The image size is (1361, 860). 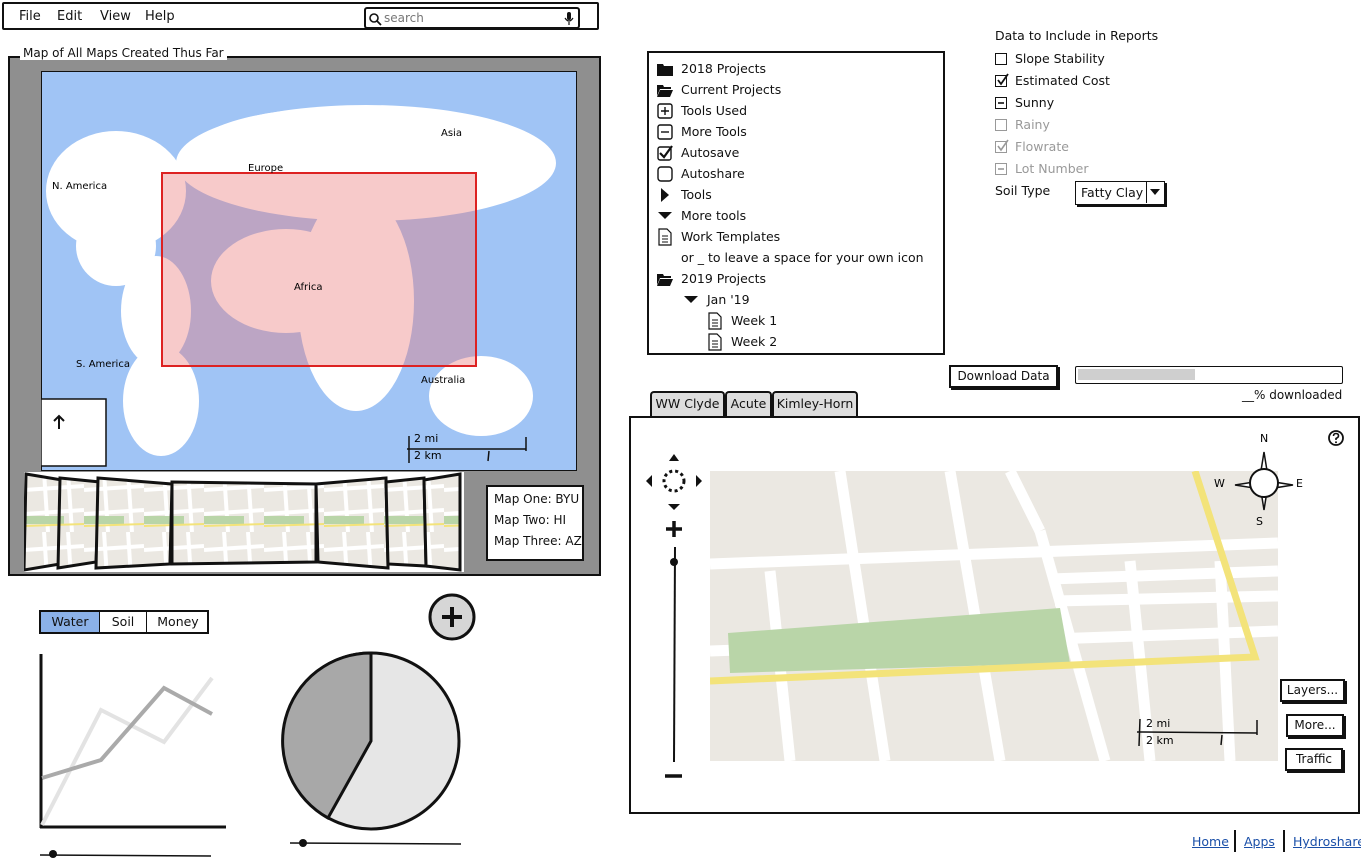 I want to click on pie-chart, so click(x=371, y=749).